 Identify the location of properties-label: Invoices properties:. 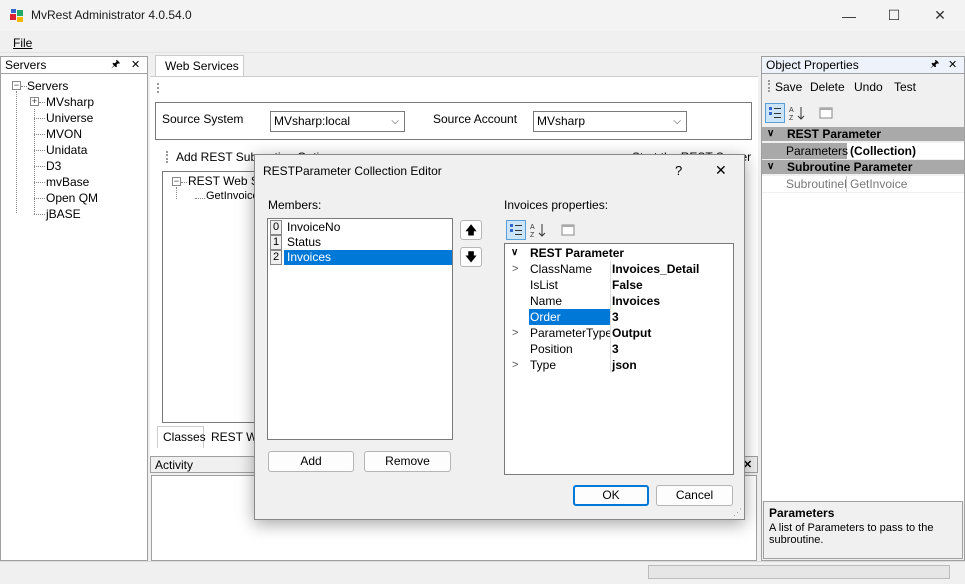
(556, 205).